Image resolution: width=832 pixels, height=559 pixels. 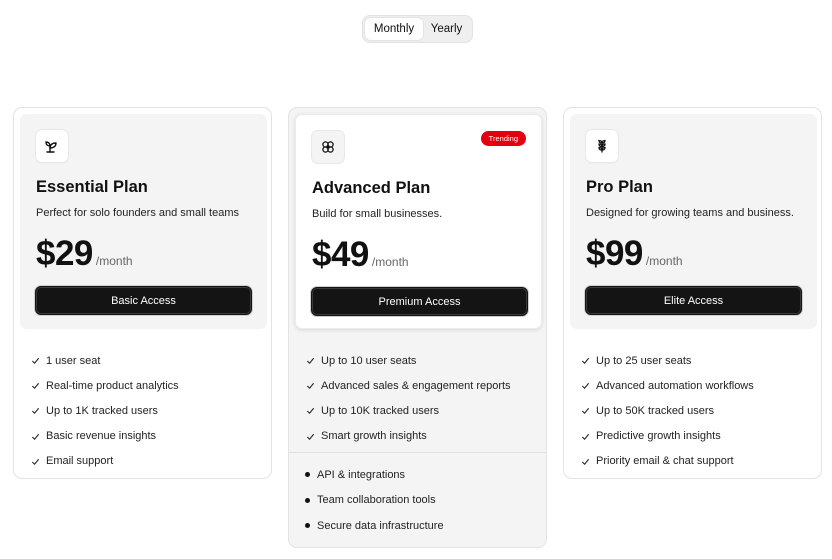 I want to click on feature-label: Advanced sales & engagement reports, so click(x=416, y=385).